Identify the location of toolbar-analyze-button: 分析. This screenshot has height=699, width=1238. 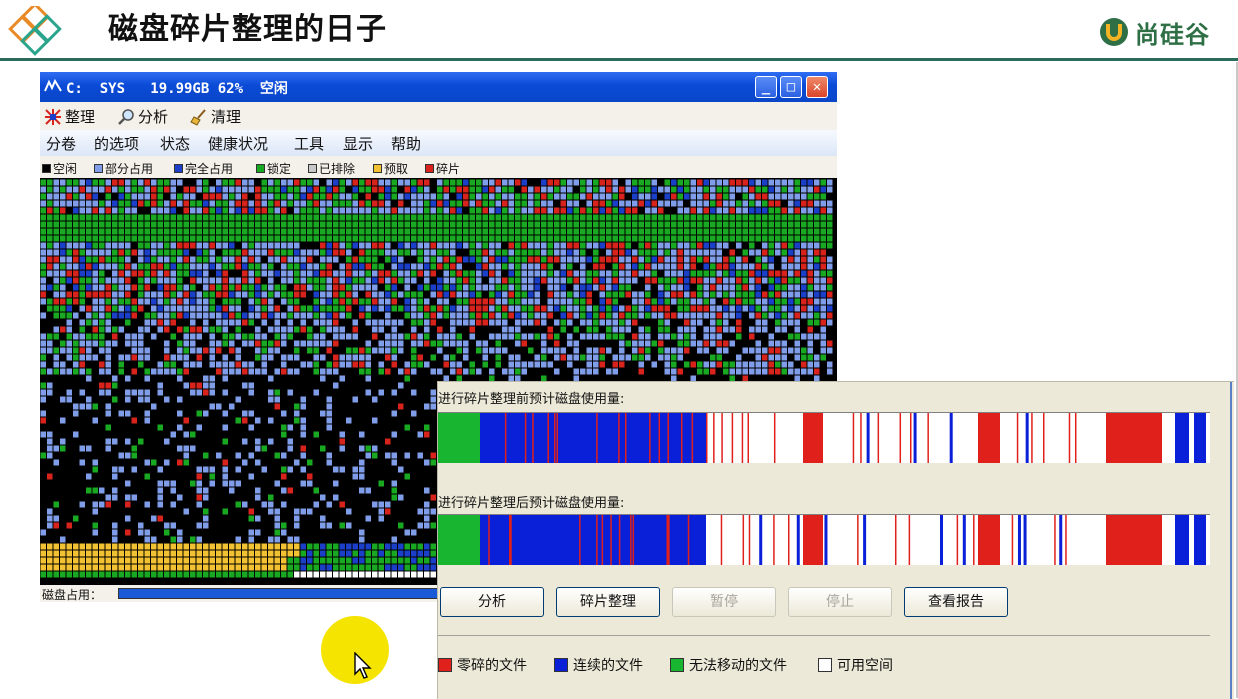
(142, 116).